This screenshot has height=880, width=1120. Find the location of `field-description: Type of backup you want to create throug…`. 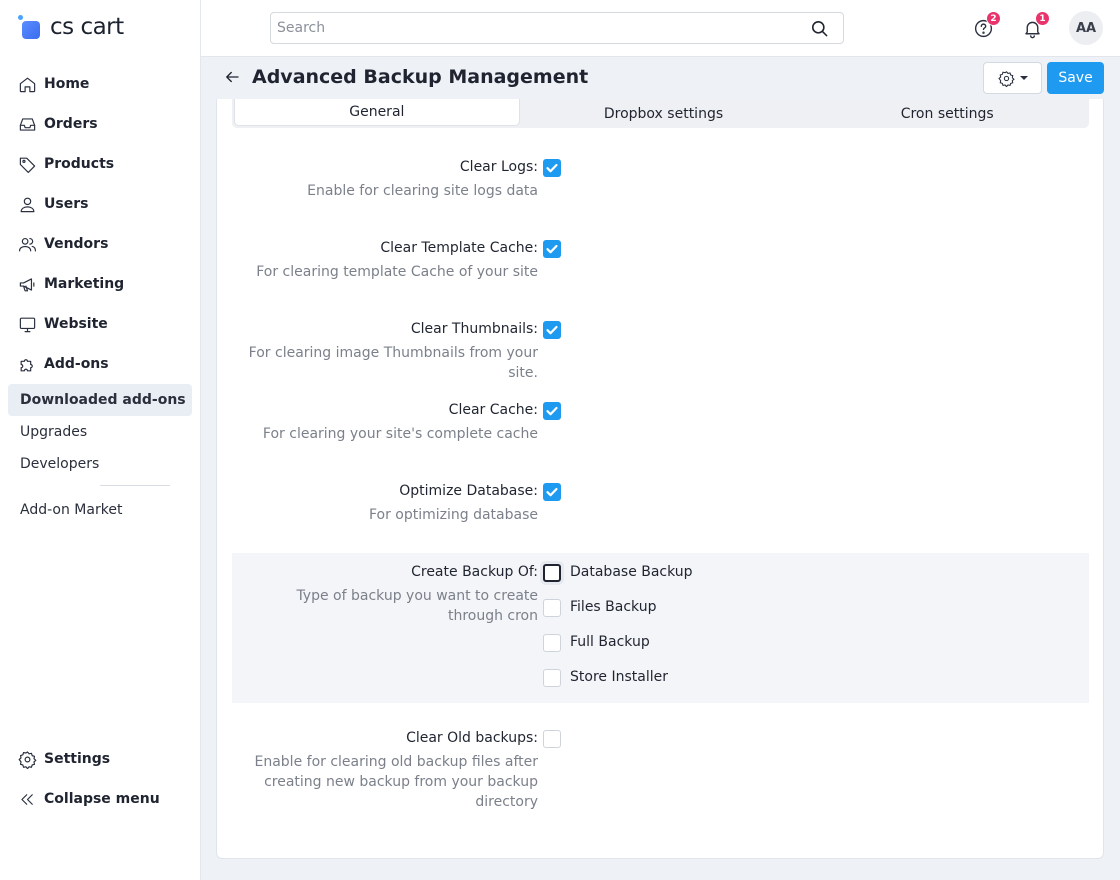

field-description: Type of backup you want to create throug… is located at coordinates (417, 606).